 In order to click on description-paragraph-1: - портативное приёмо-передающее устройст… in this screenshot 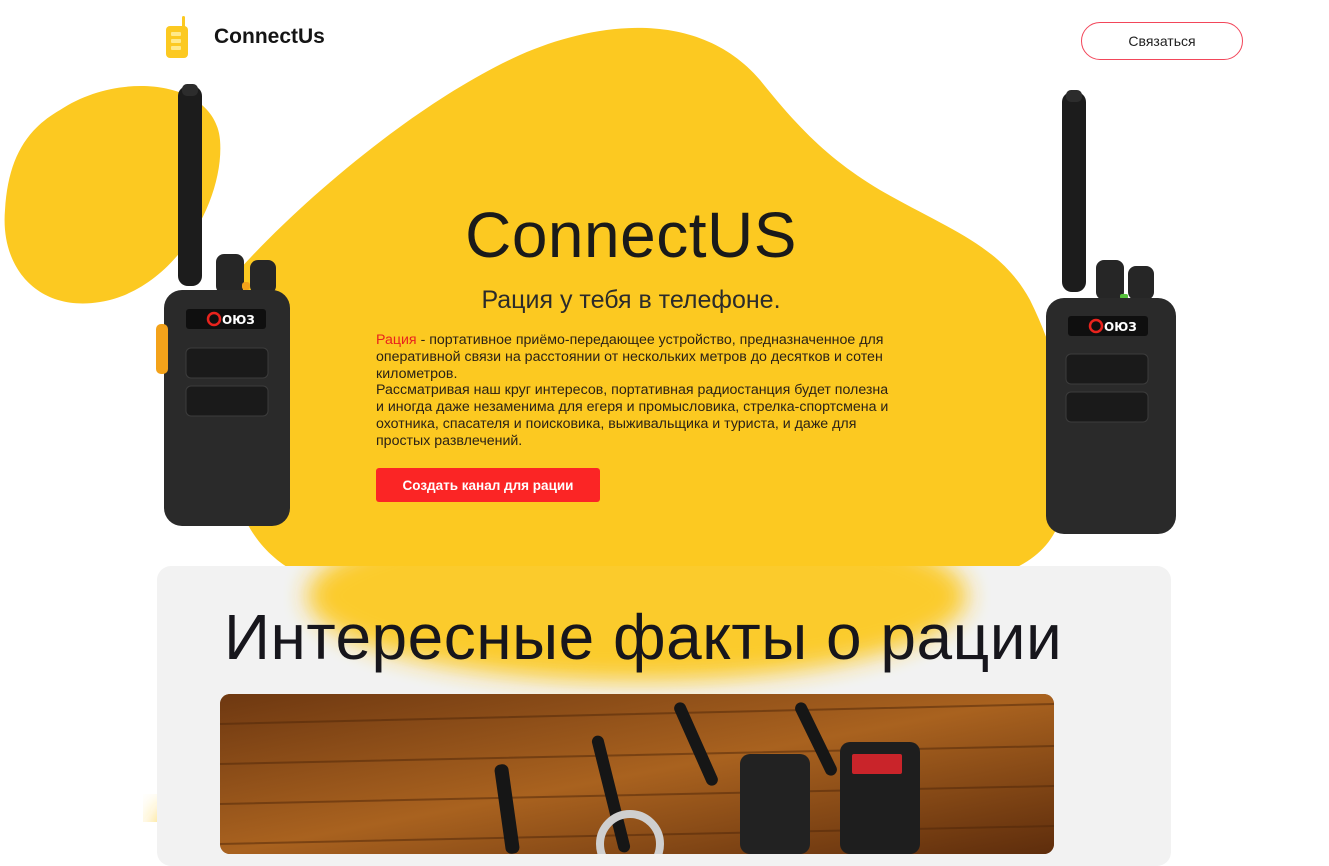, I will do `click(630, 357)`.